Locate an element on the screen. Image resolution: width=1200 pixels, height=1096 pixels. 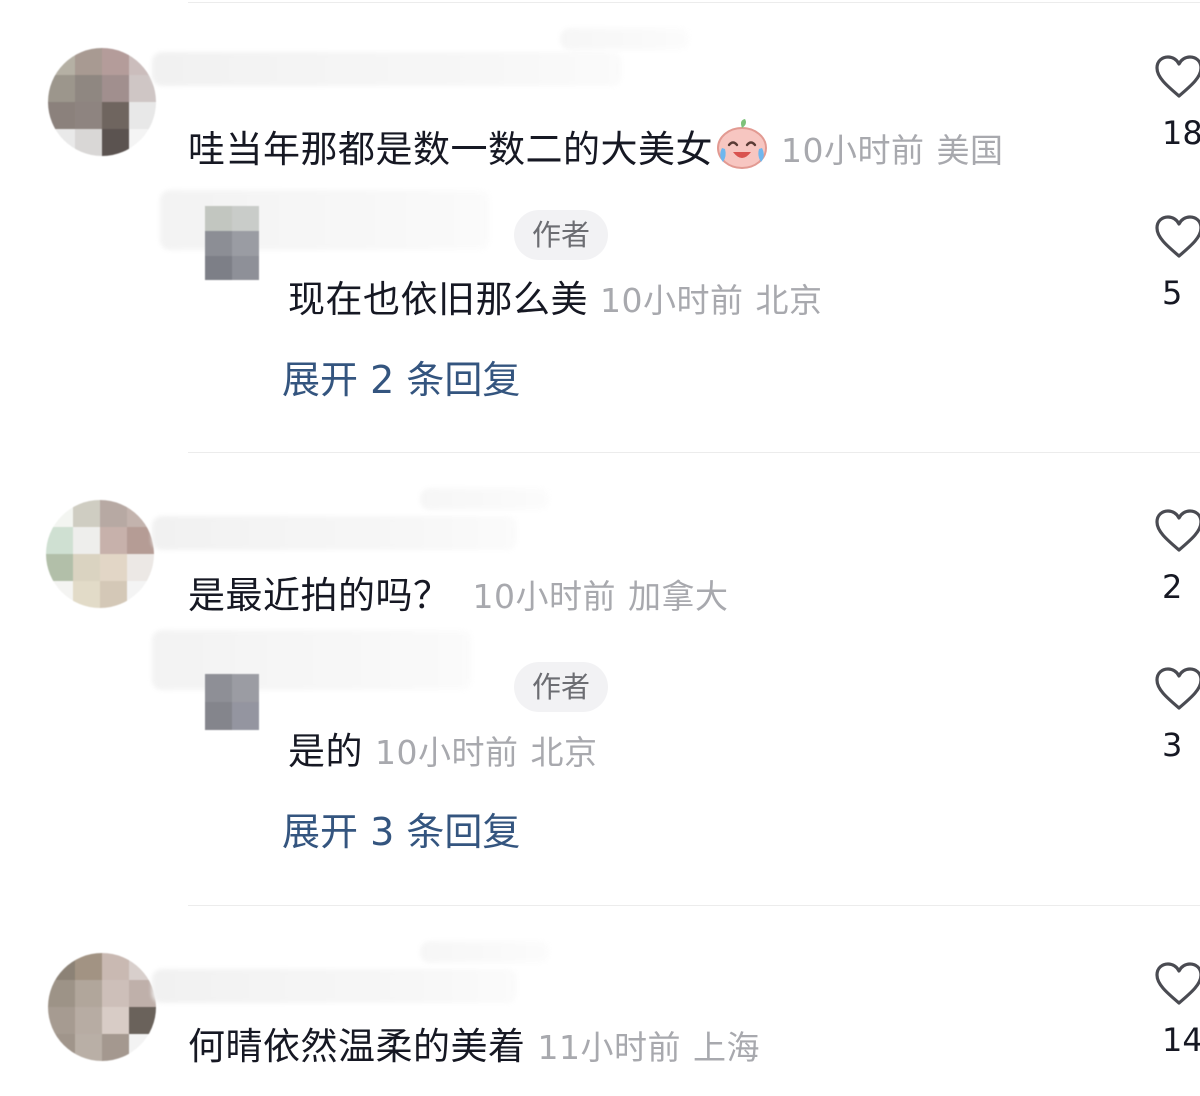
expand-replies-button: 展开 3 条回复 is located at coordinates (401, 832).